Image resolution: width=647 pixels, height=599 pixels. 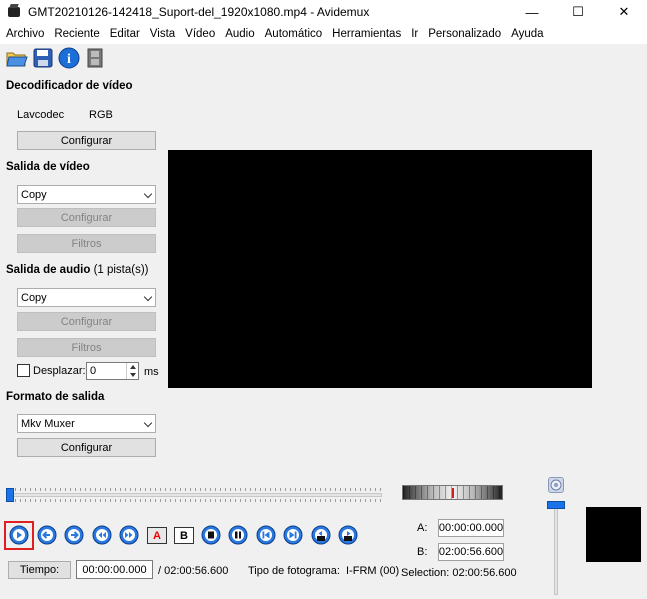 I want to click on spin-down-icon, so click(x=133, y=375).